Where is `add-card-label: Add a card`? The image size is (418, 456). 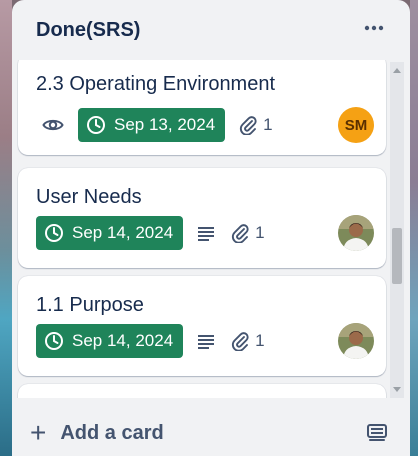
add-card-label: Add a card is located at coordinates (112, 432).